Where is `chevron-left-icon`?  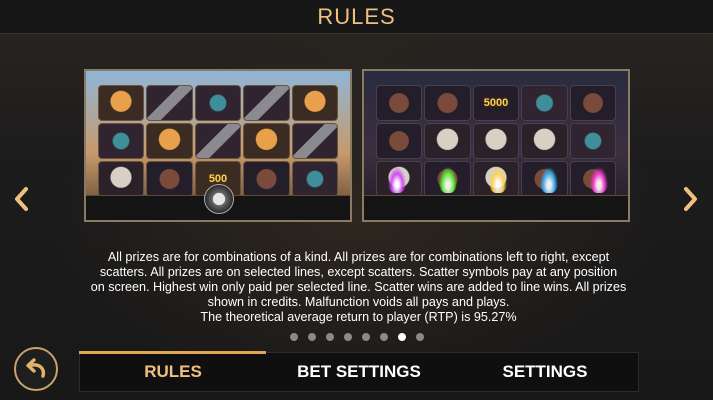
chevron-left-icon is located at coordinates (21, 199).